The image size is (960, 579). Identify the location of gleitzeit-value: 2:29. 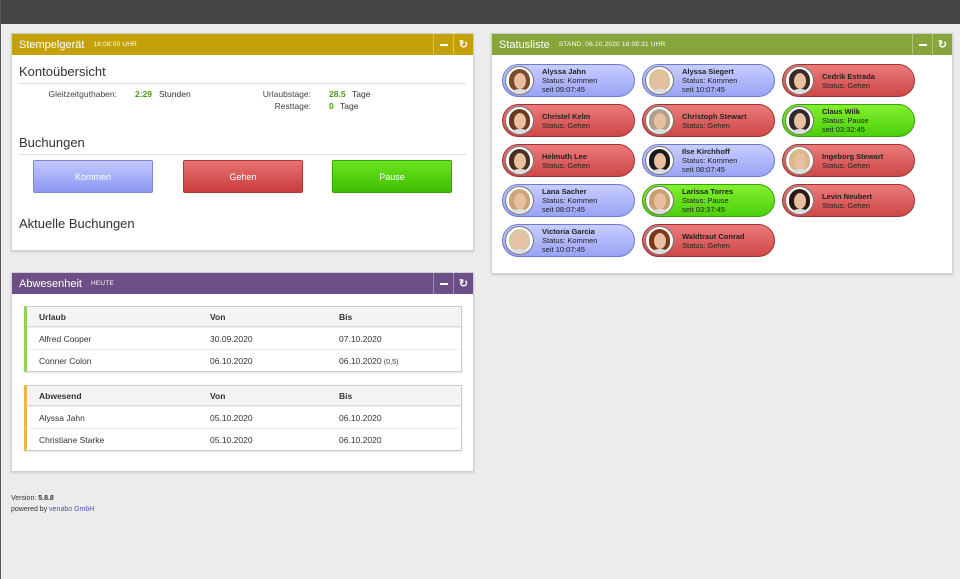
(144, 94).